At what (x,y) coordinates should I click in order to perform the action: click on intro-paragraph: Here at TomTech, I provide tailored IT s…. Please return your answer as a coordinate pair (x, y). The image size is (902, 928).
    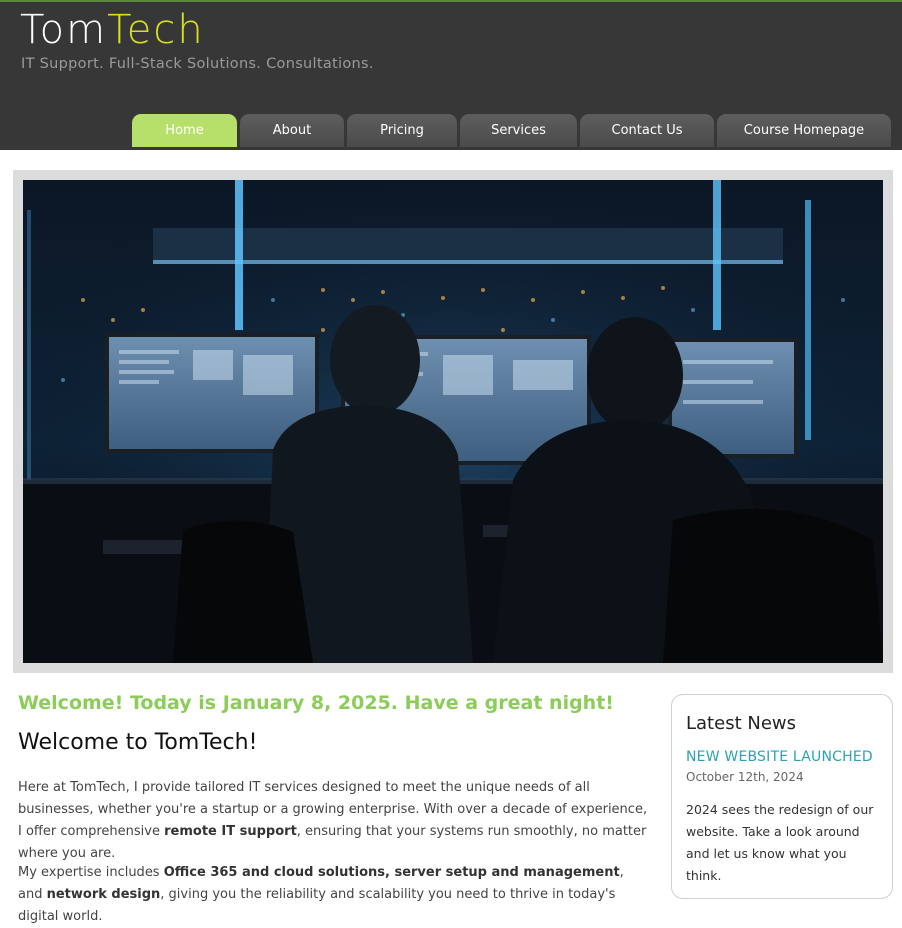
    Looking at the image, I should click on (333, 821).